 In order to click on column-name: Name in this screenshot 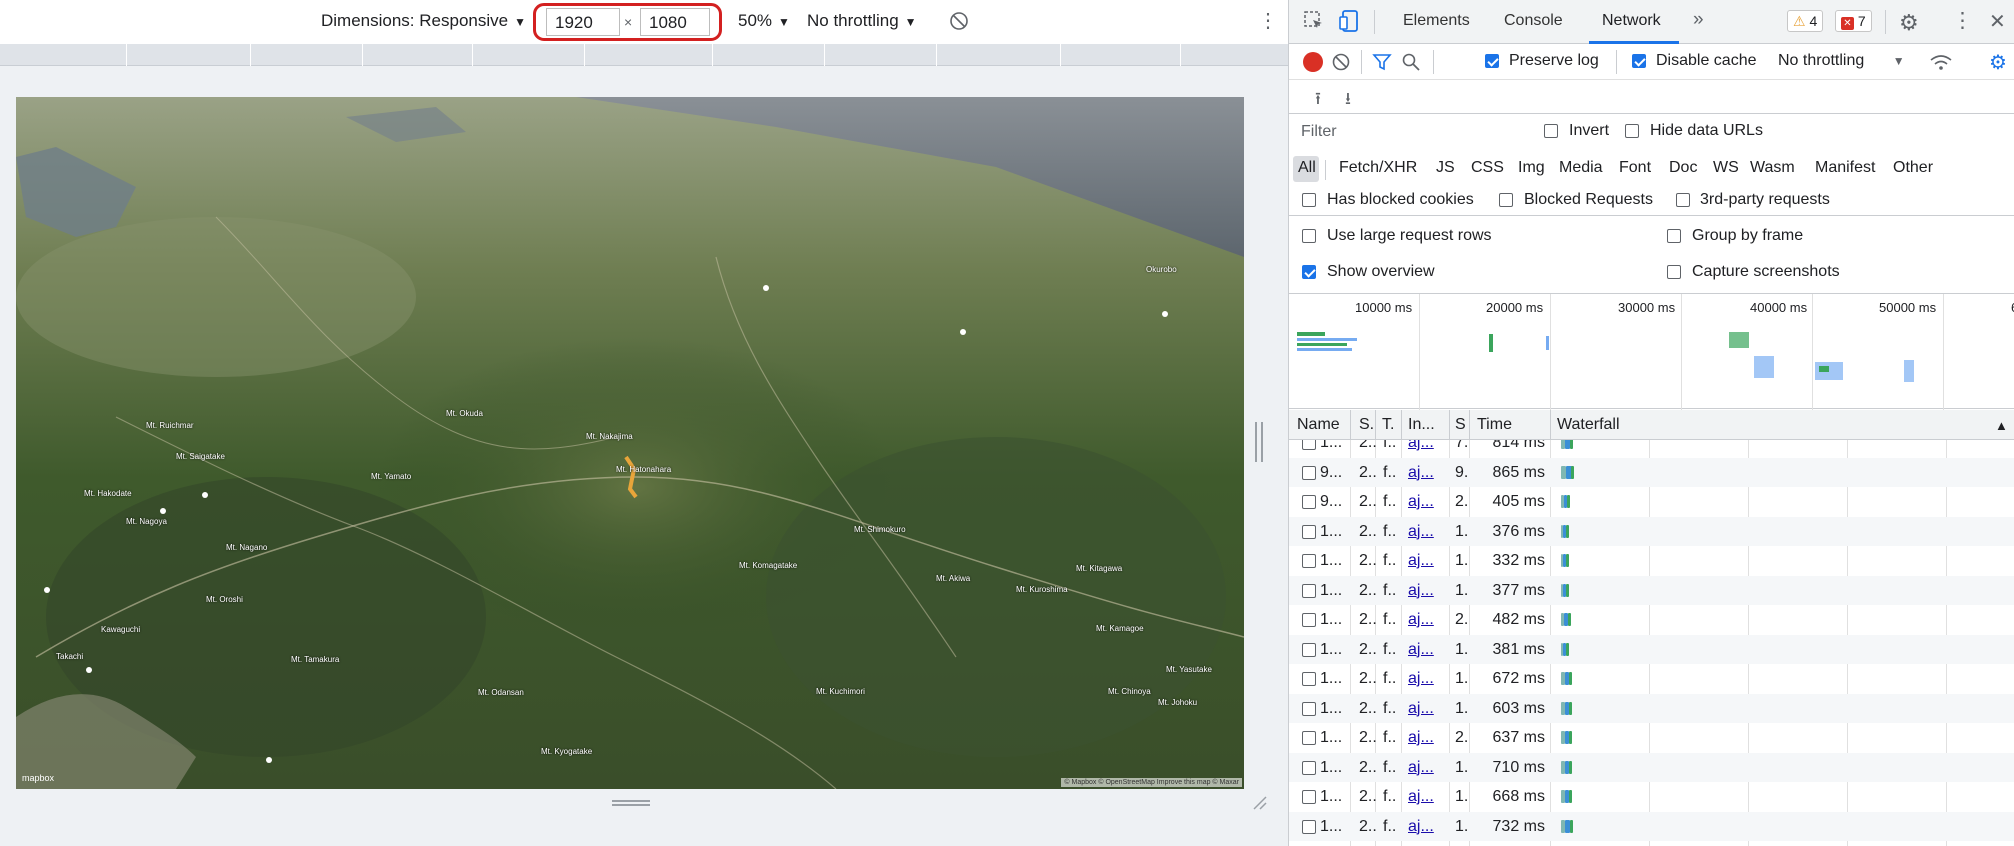, I will do `click(1318, 425)`.